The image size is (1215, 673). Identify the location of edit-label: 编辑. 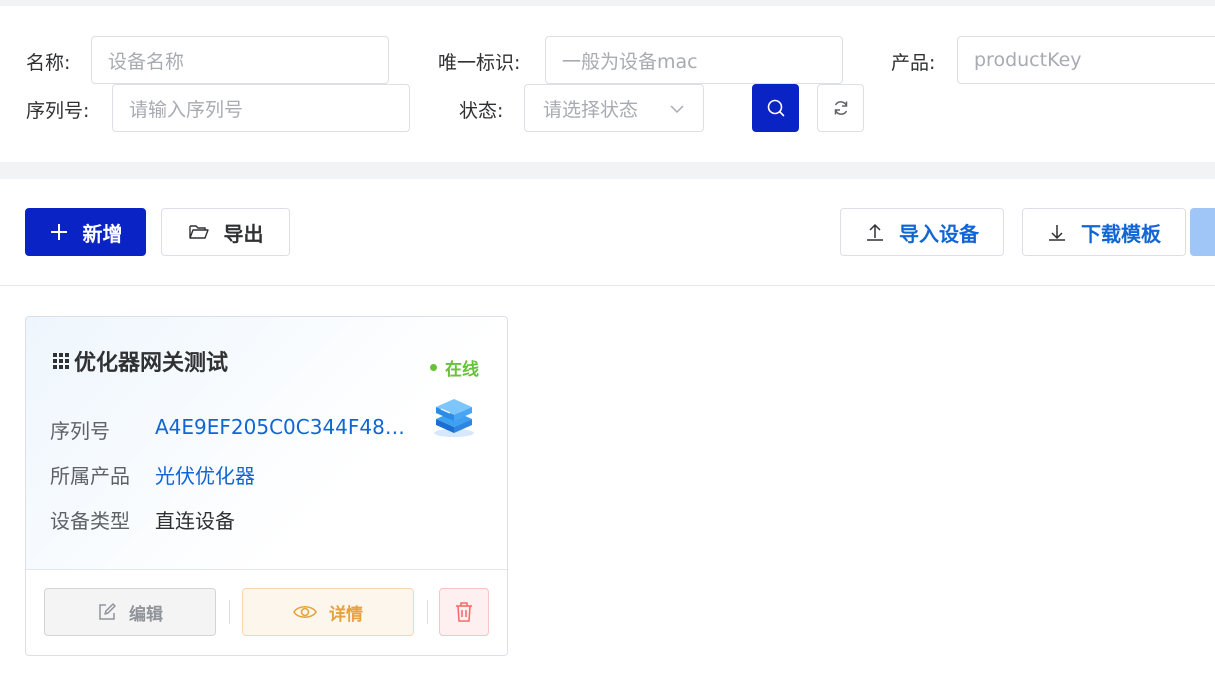
(146, 614).